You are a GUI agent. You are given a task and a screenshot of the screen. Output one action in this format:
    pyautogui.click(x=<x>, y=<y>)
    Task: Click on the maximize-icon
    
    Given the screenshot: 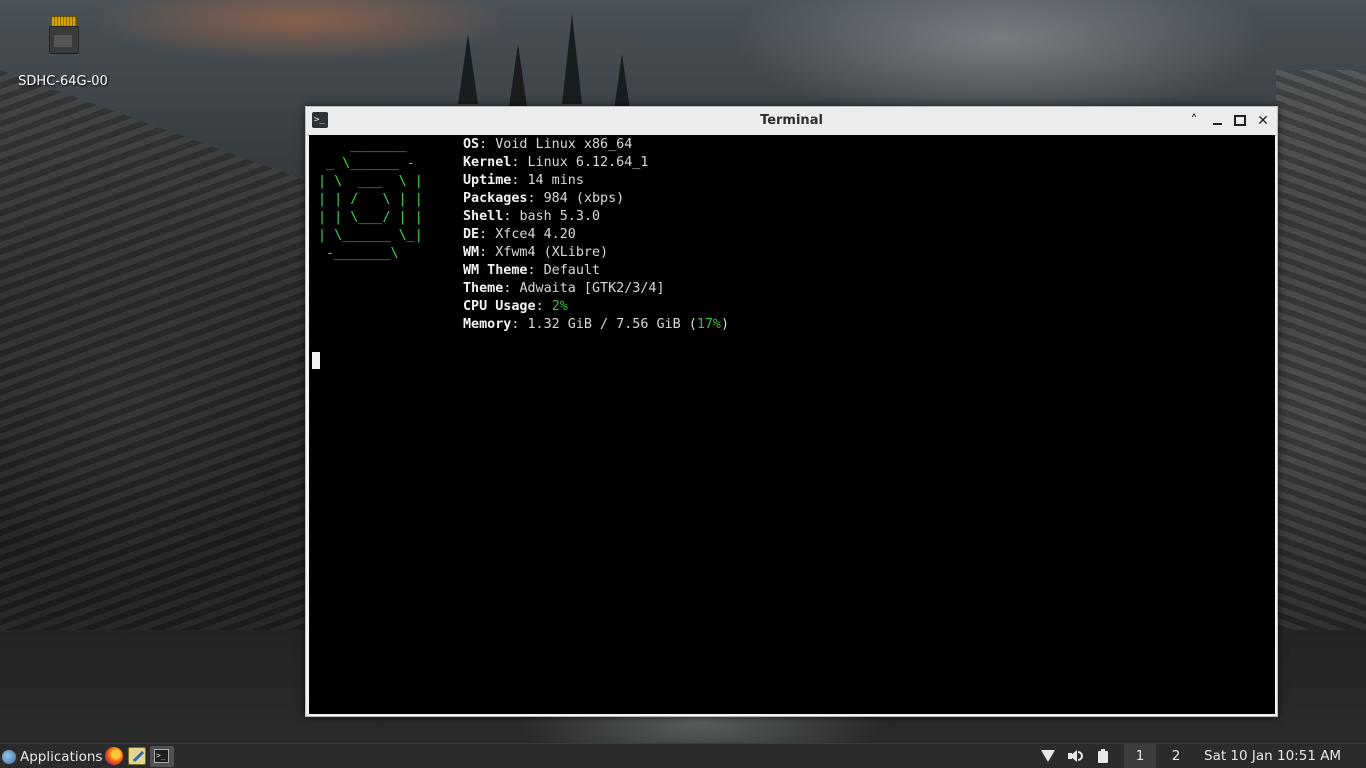 What is the action you would take?
    pyautogui.click(x=1240, y=120)
    